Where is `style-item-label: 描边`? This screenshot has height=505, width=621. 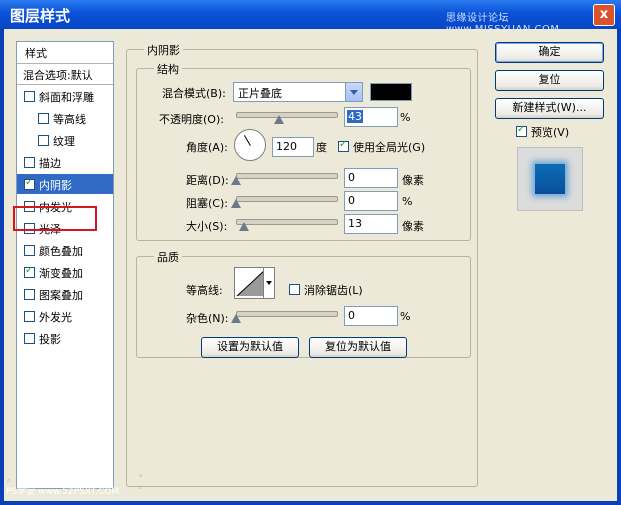 style-item-label: 描边 is located at coordinates (50, 163).